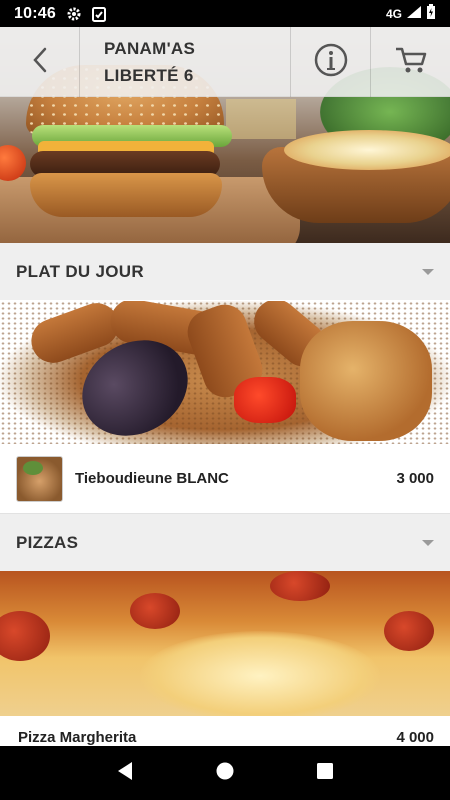  What do you see at coordinates (415, 478) in the screenshot?
I see `menu-item-price: 3 000` at bounding box center [415, 478].